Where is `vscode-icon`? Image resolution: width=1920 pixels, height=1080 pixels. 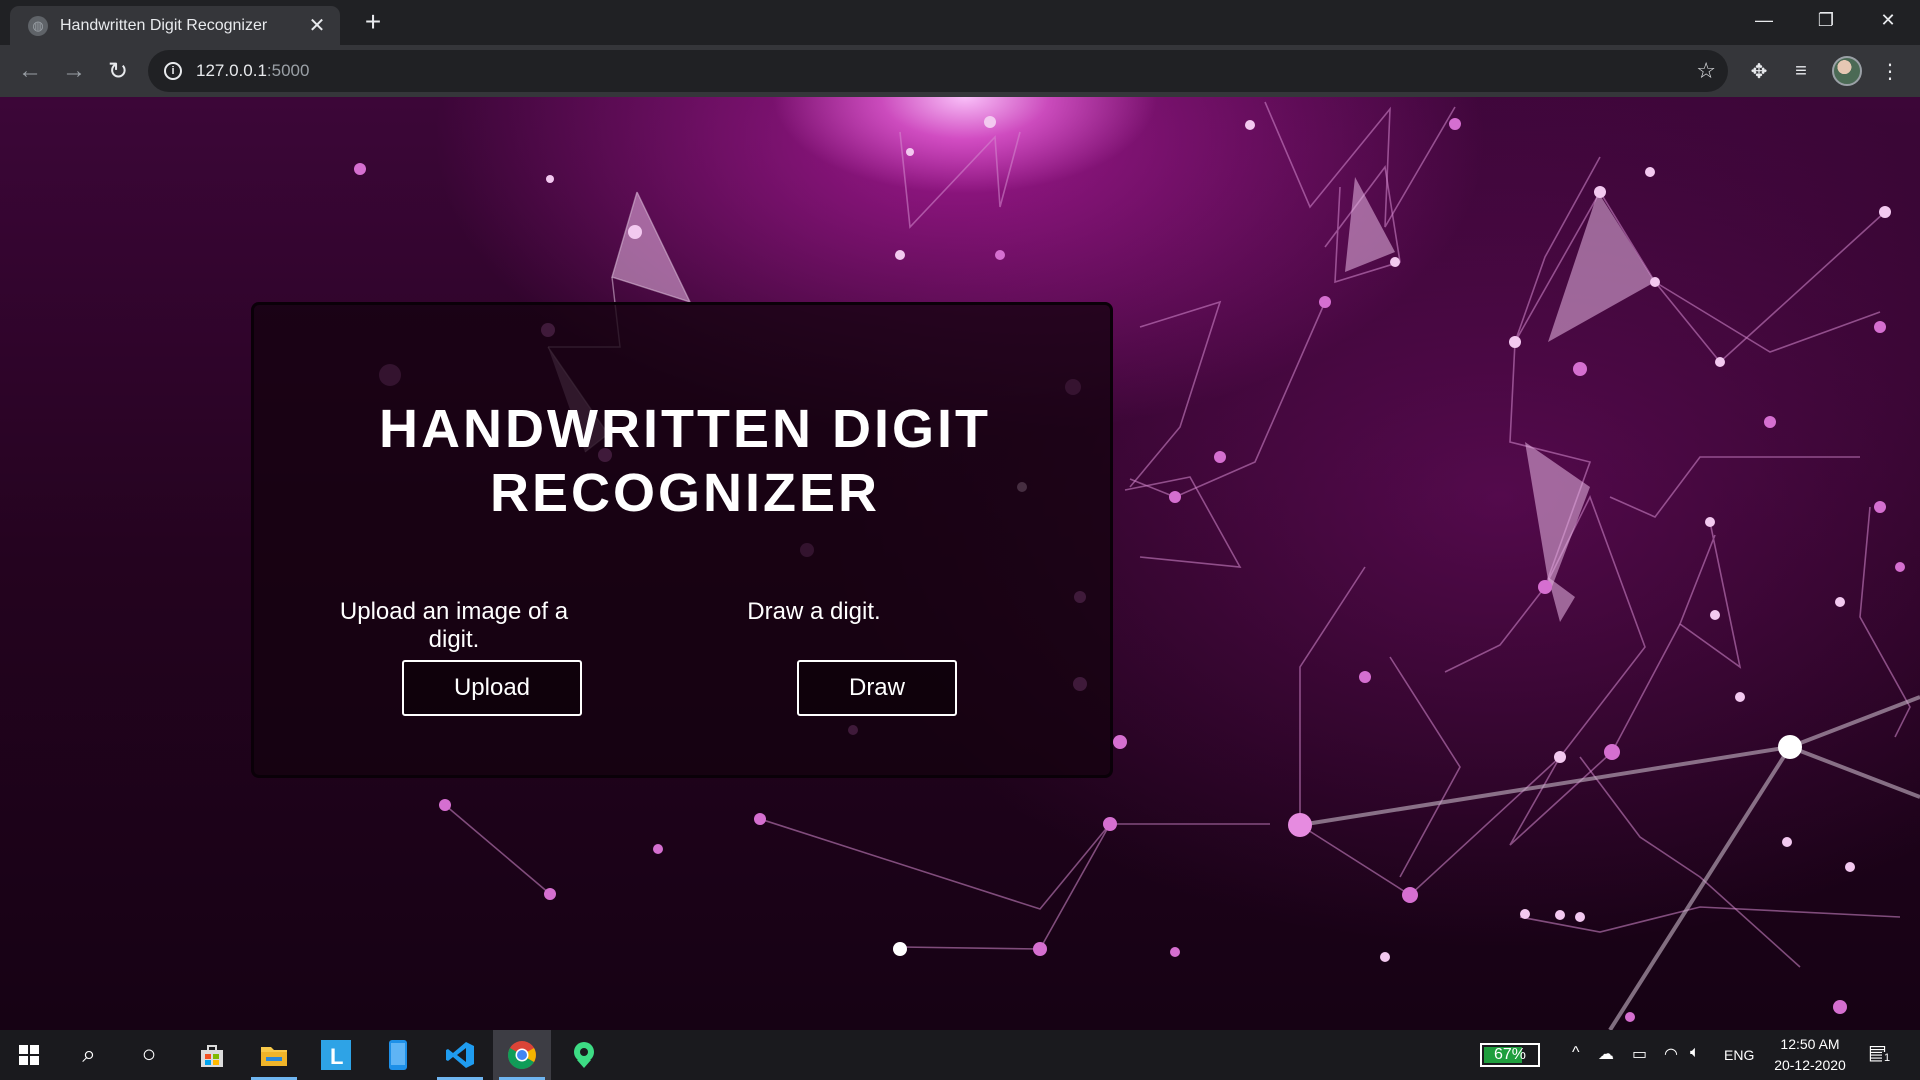
vscode-icon is located at coordinates (460, 1055).